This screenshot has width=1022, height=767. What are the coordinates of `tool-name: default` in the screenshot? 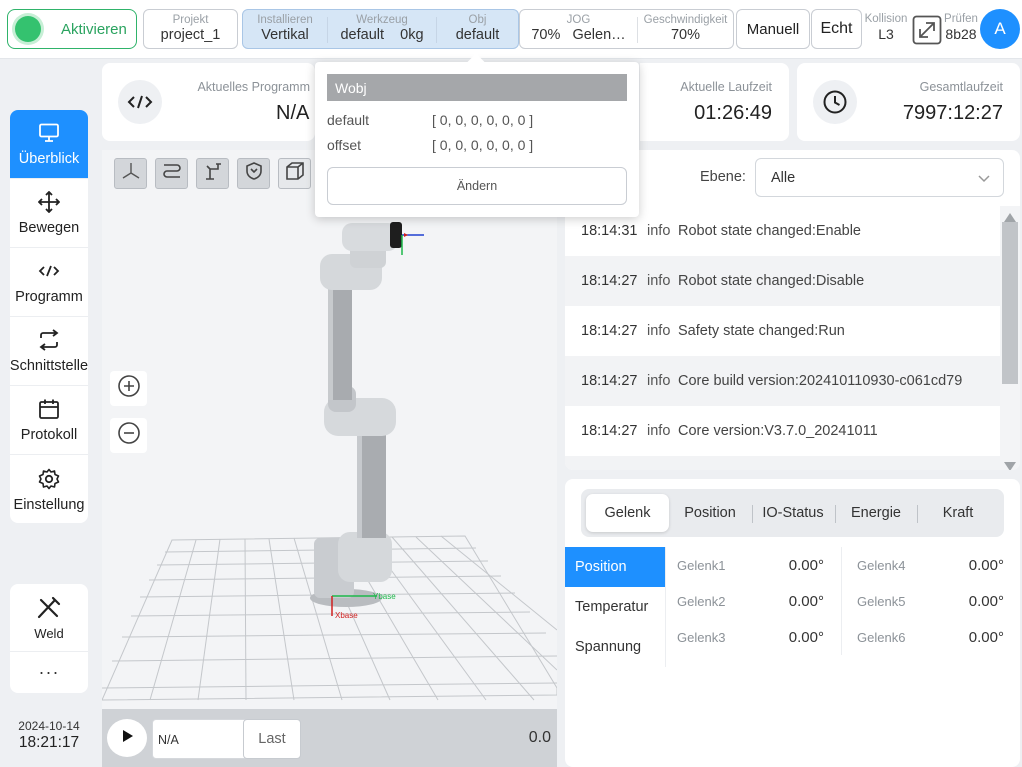 It's located at (362, 35).